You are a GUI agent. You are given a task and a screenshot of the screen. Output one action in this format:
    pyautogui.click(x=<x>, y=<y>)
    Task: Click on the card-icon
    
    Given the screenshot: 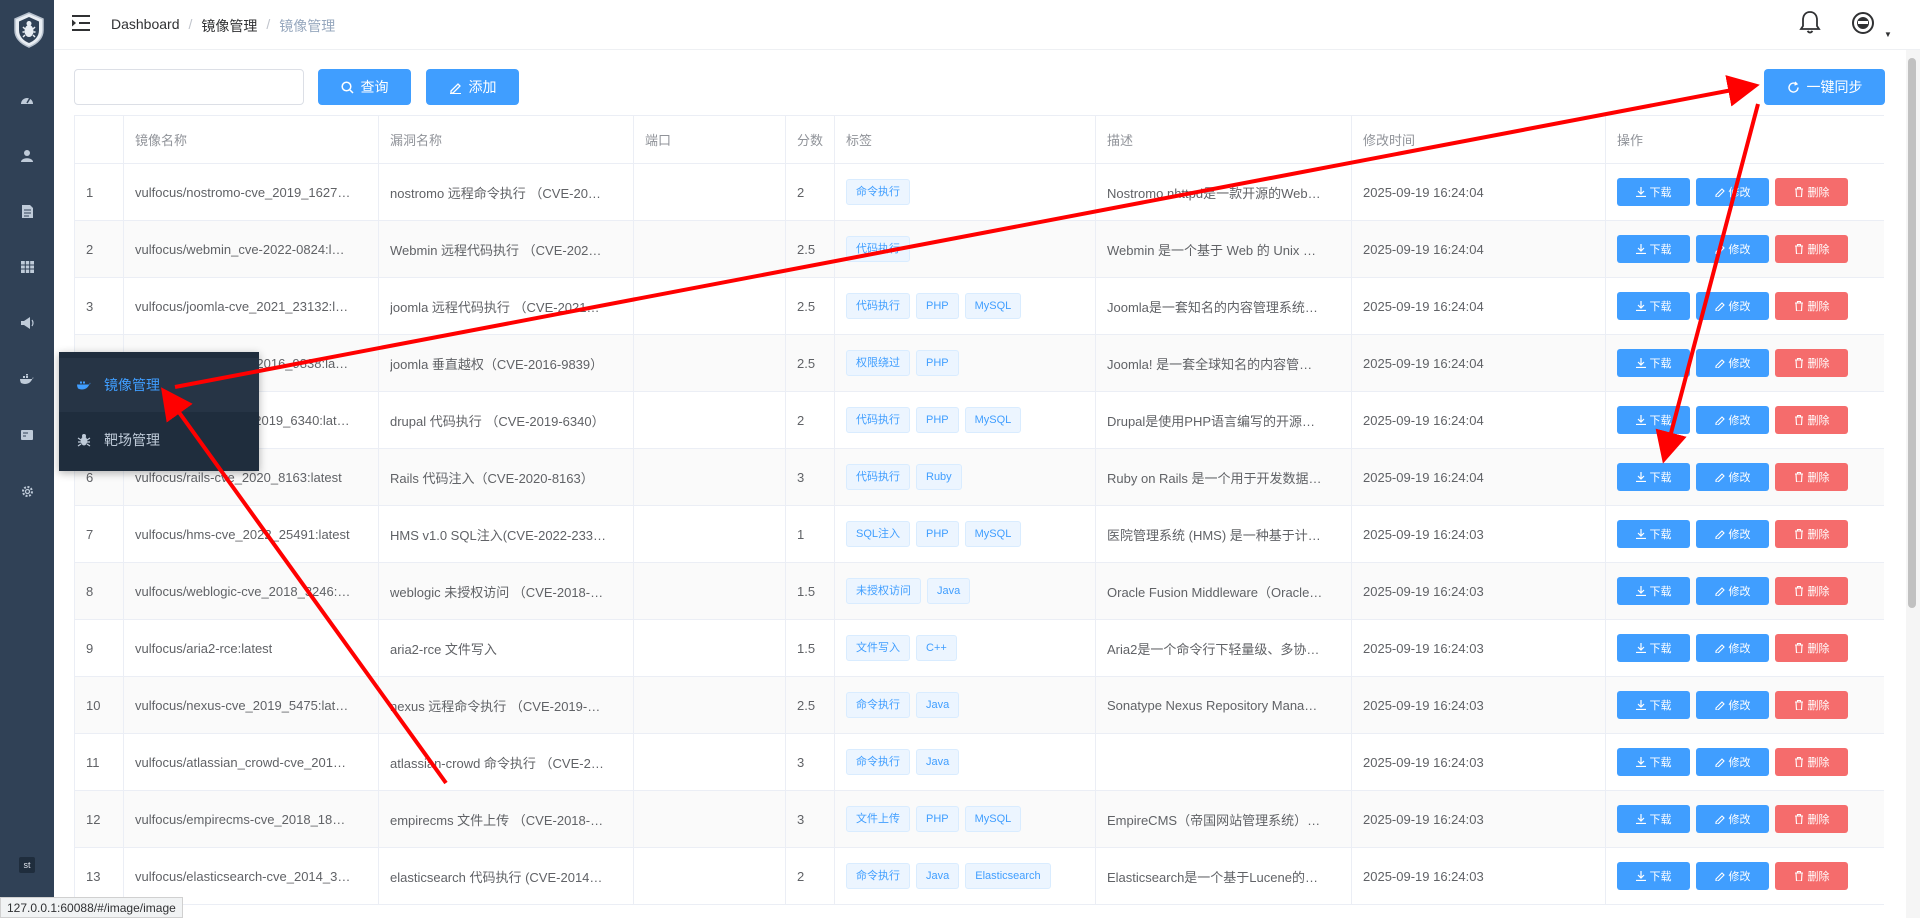 What is the action you would take?
    pyautogui.click(x=27, y=435)
    